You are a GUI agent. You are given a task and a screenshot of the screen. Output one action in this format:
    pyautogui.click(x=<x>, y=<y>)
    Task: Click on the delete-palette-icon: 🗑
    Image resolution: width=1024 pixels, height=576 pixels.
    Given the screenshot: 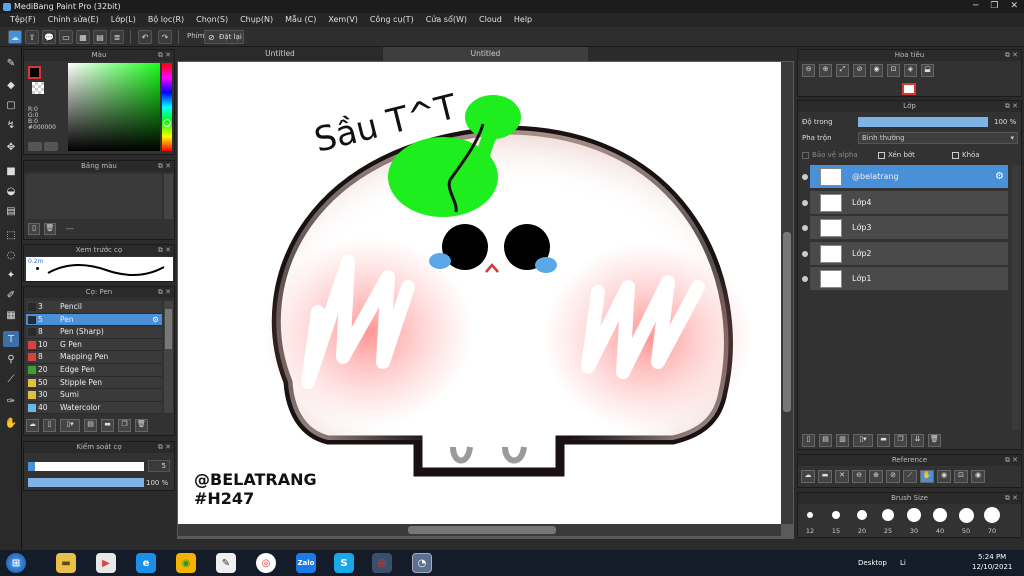 What is the action you would take?
    pyautogui.click(x=50, y=229)
    